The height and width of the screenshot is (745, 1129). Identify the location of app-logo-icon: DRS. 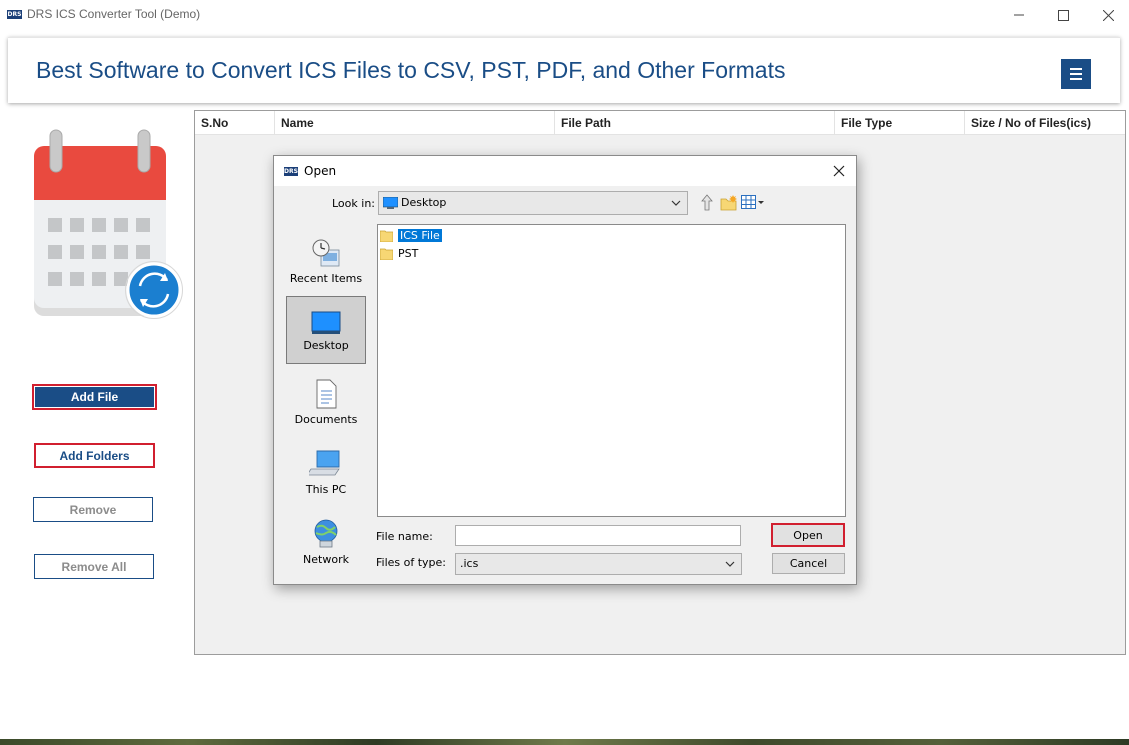
(14, 14).